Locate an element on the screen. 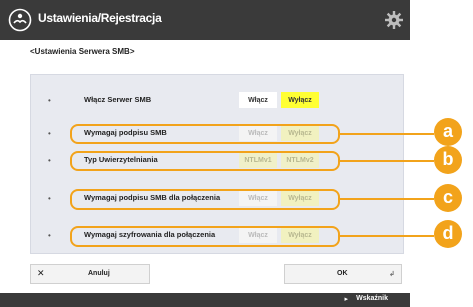 This screenshot has height=307, width=473. home-icon is located at coordinates (20, 20).